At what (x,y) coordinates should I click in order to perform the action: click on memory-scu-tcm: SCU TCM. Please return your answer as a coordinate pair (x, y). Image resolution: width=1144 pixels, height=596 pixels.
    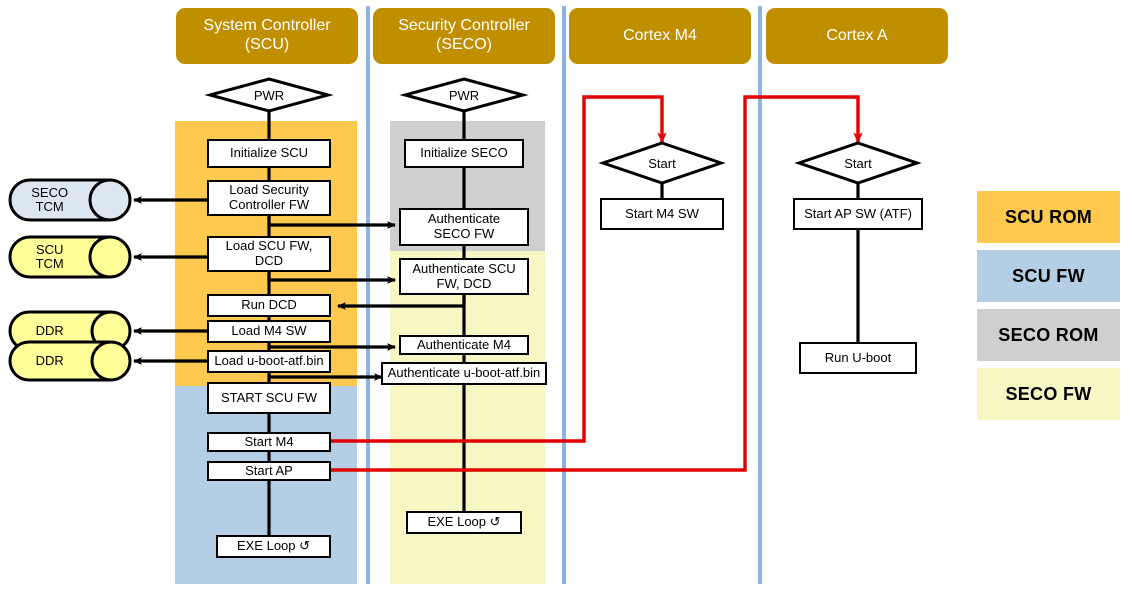
    Looking at the image, I should click on (70, 257).